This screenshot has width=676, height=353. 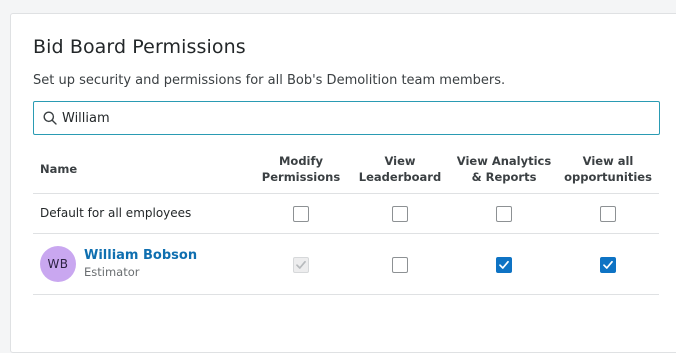 I want to click on header-line: & Reports, so click(x=504, y=177).